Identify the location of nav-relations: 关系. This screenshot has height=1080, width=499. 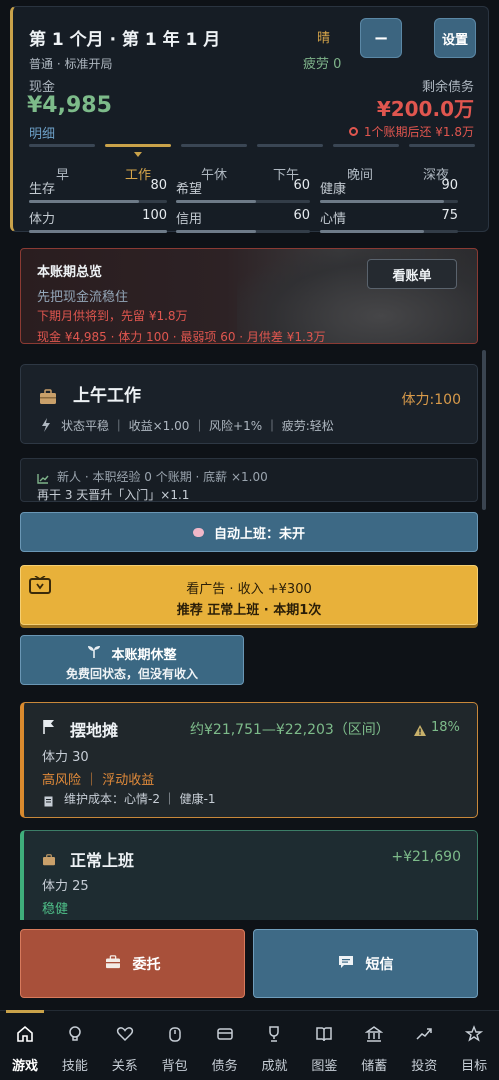
(125, 1045).